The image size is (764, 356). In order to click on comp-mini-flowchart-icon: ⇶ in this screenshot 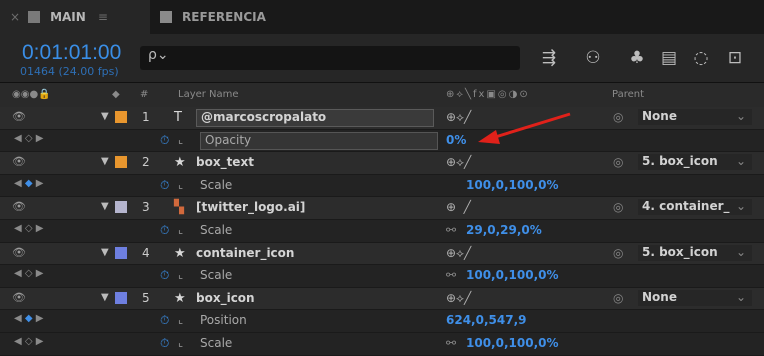, I will do `click(549, 58)`.